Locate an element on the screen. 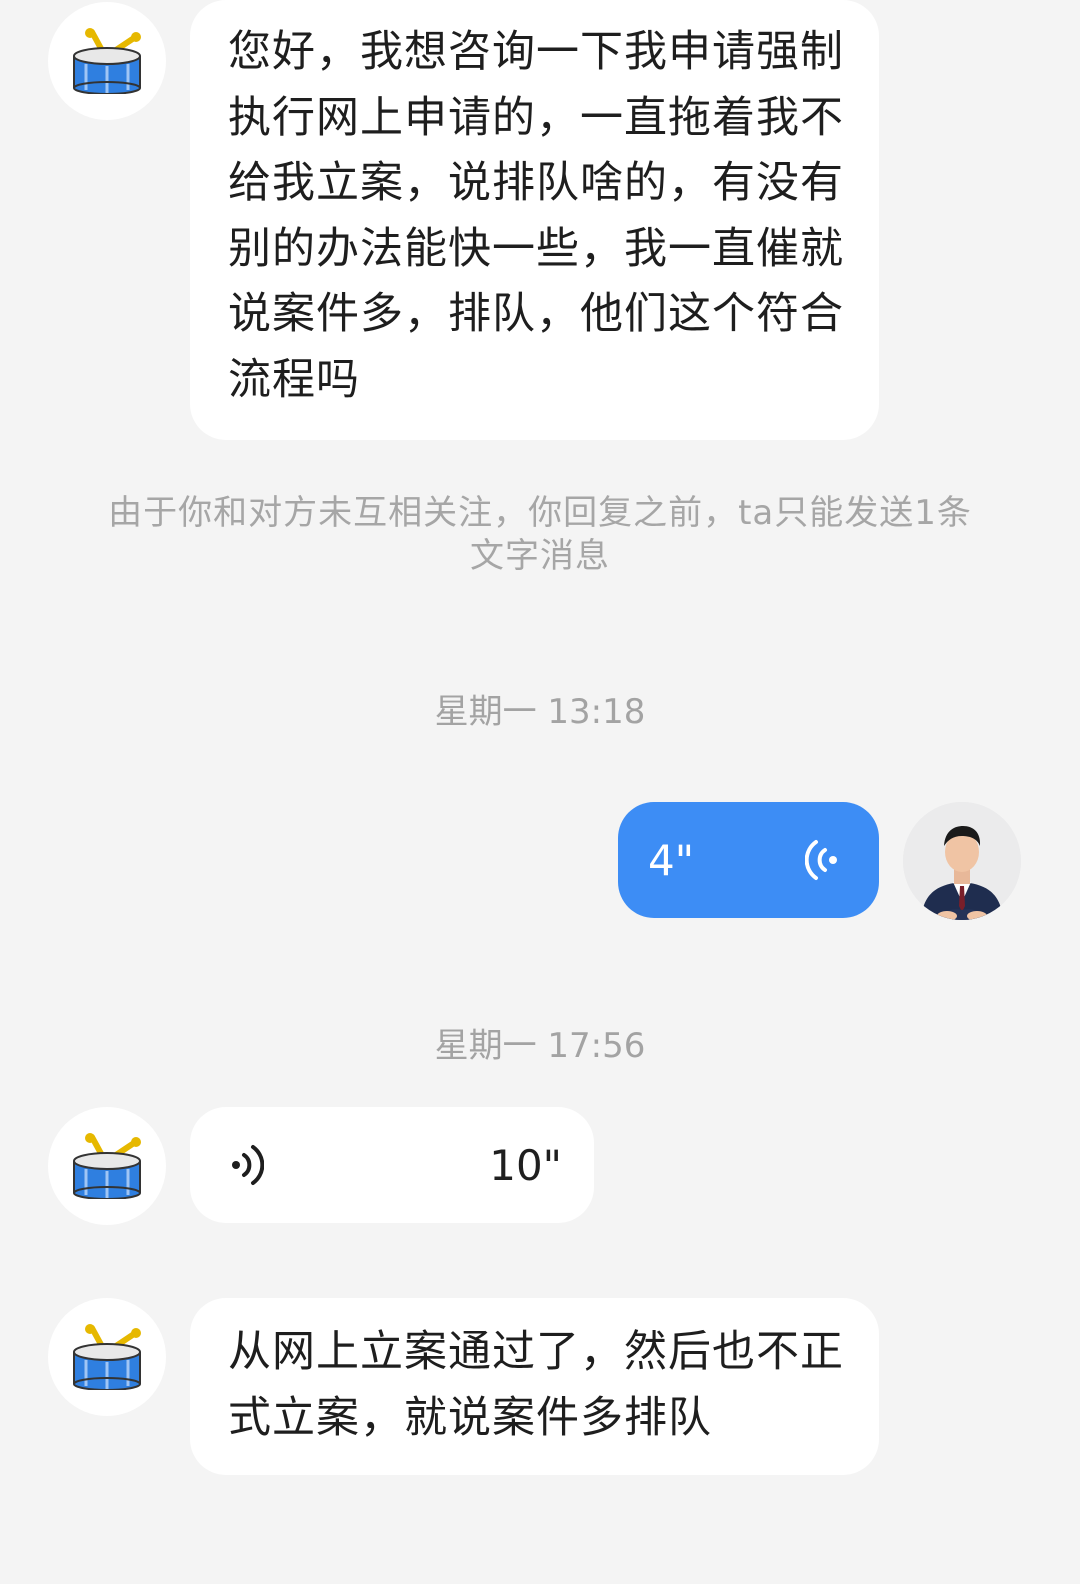 This screenshot has height=1584, width=1080. message-text: 从网上立案通过了，然后也不正式立案，就说案件多排队 is located at coordinates (536, 1385).